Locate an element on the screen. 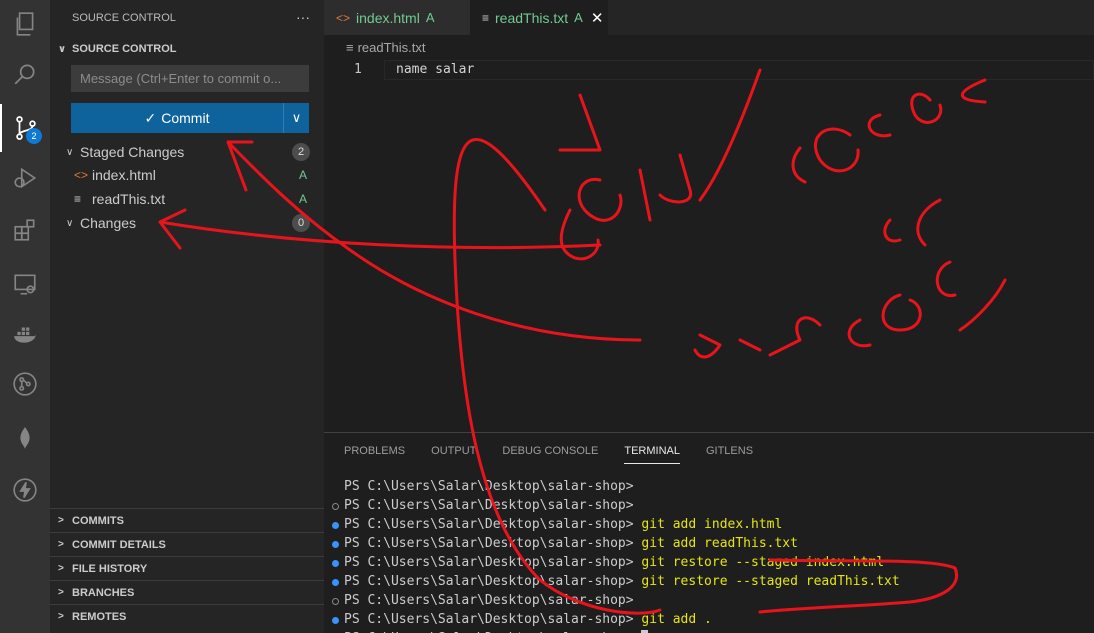 This screenshot has width=1094, height=633. tab-terminal: TERMINAL is located at coordinates (652, 454).